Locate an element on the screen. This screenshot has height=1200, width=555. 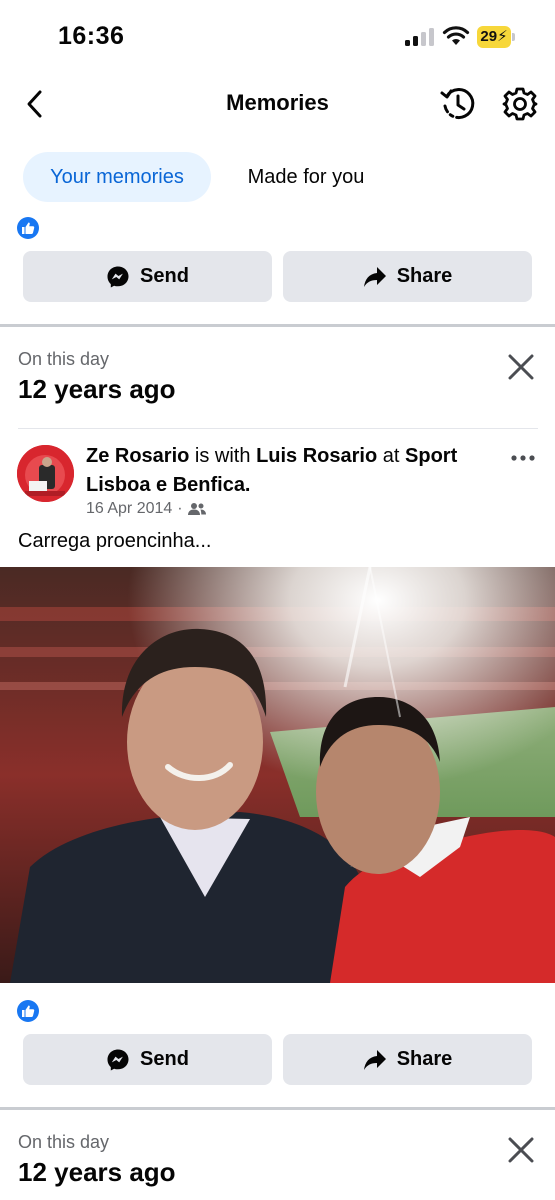
tagged-person: Luis Rosario is located at coordinates (316, 456).